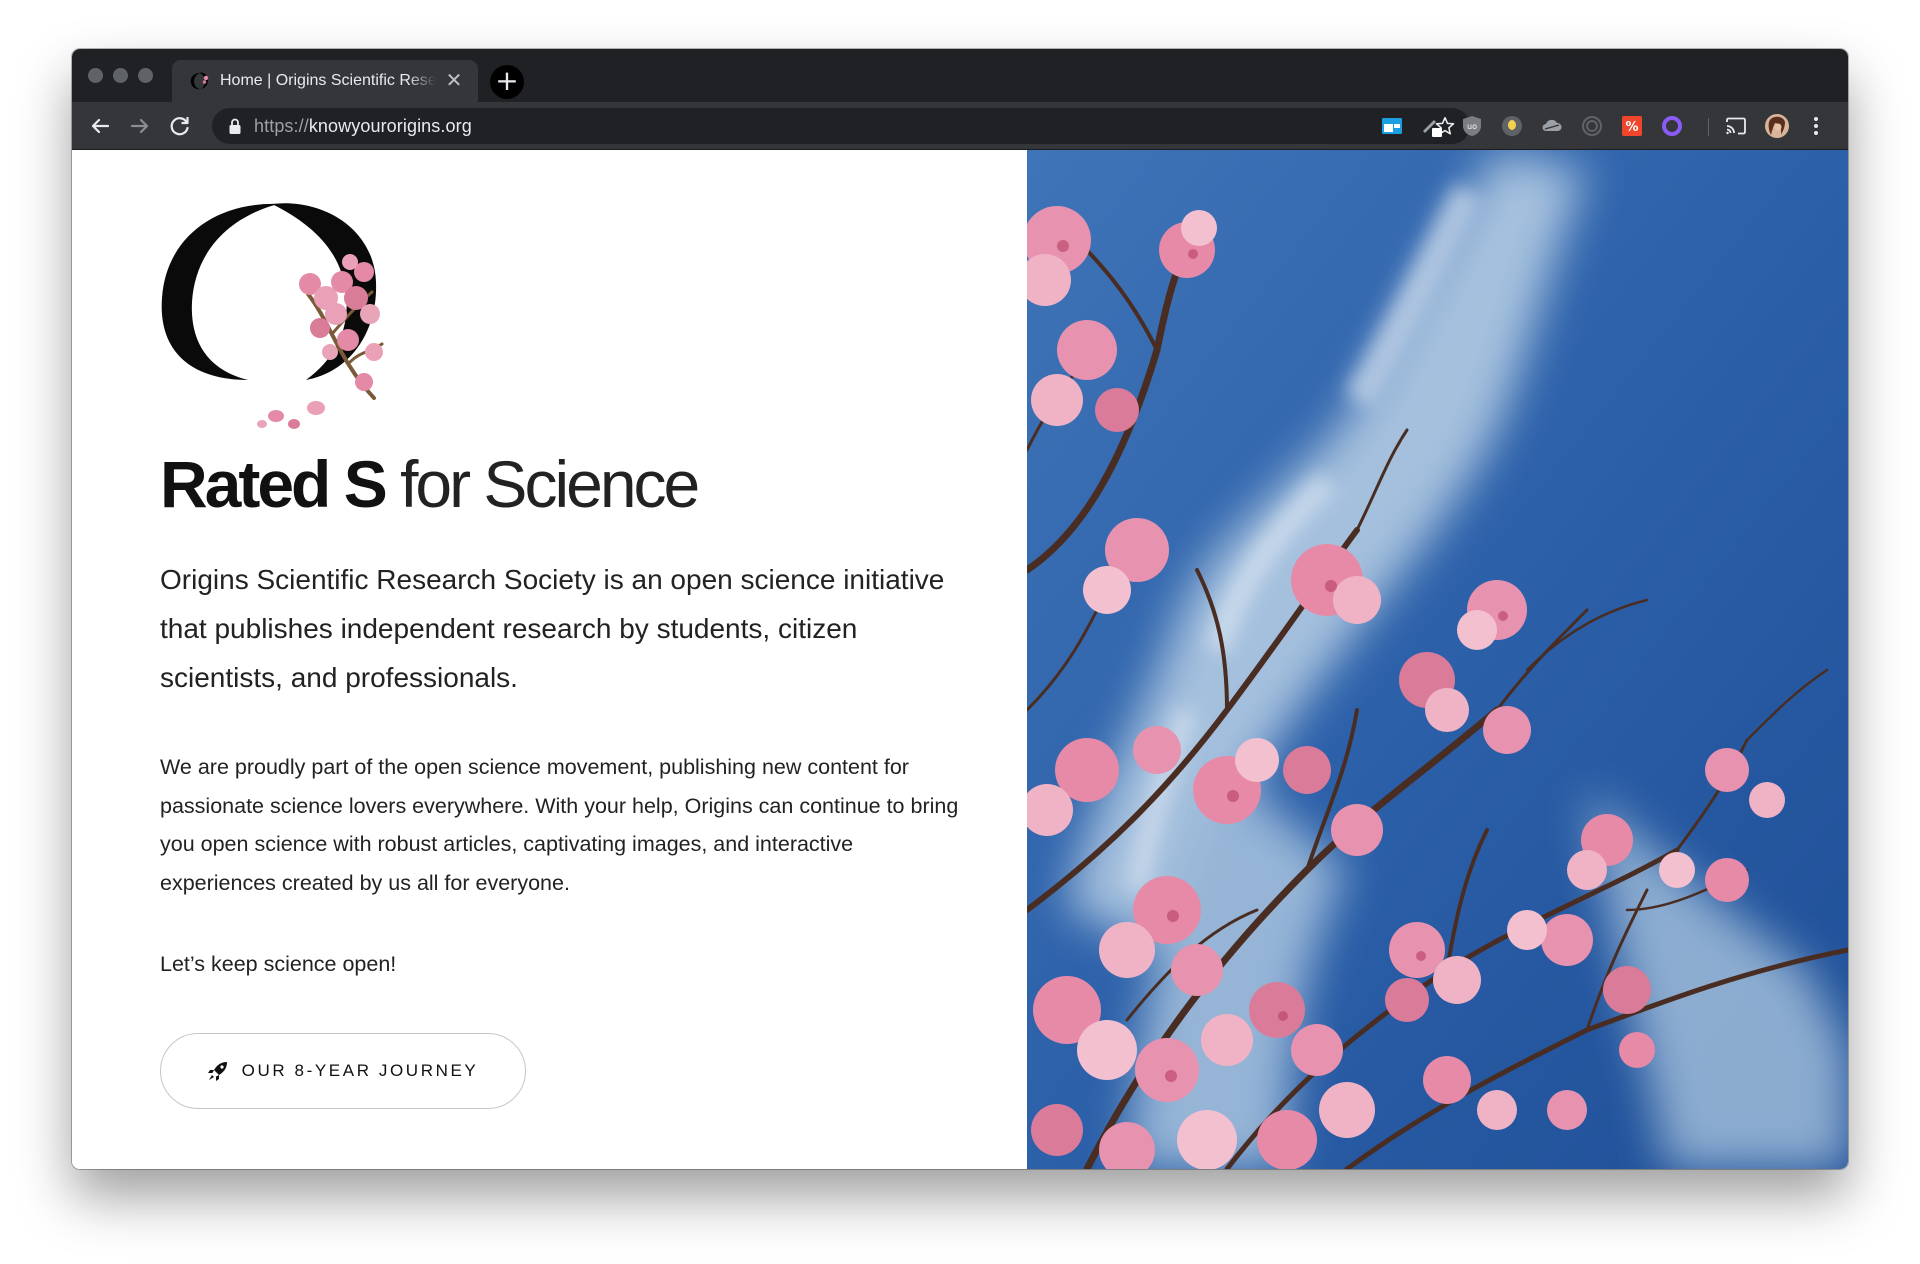 The image size is (1920, 1264). I want to click on rocket-icon, so click(217, 1071).